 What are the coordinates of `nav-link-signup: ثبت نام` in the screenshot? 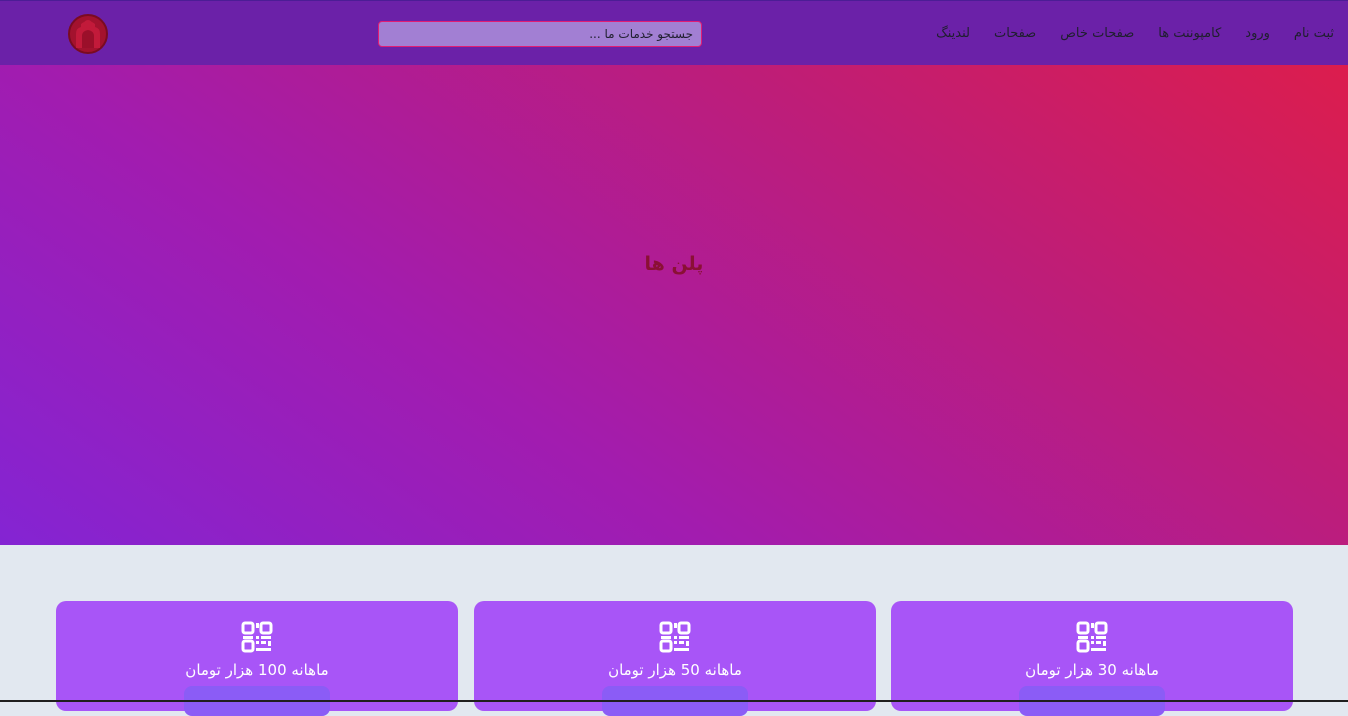 It's located at (1314, 33).